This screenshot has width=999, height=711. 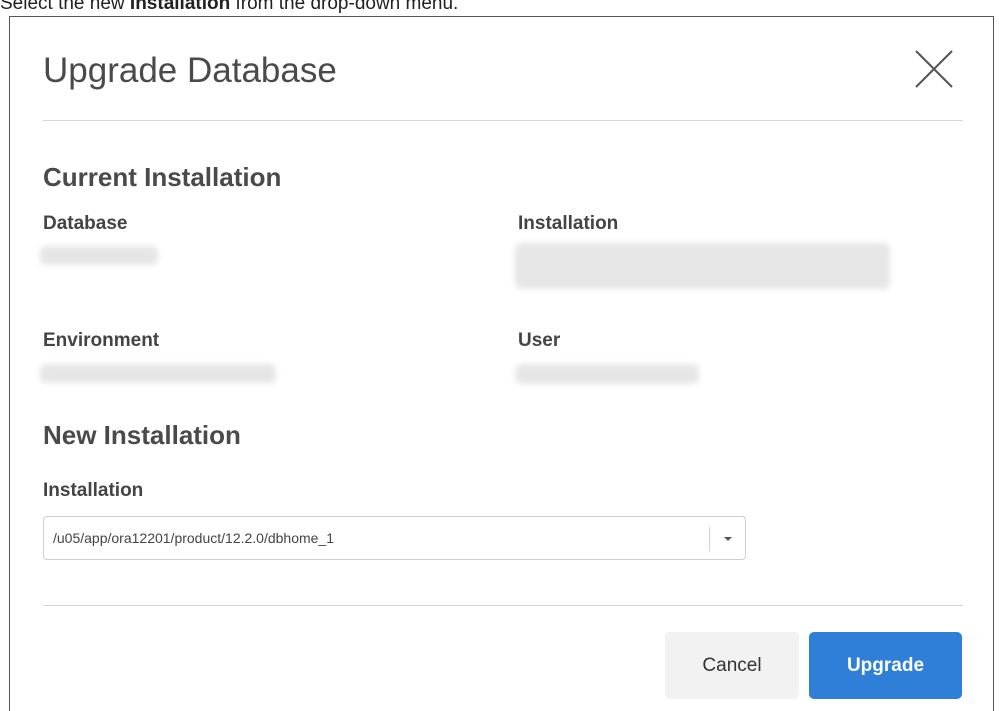 I want to click on instruction-bold: Installation, so click(x=180, y=7).